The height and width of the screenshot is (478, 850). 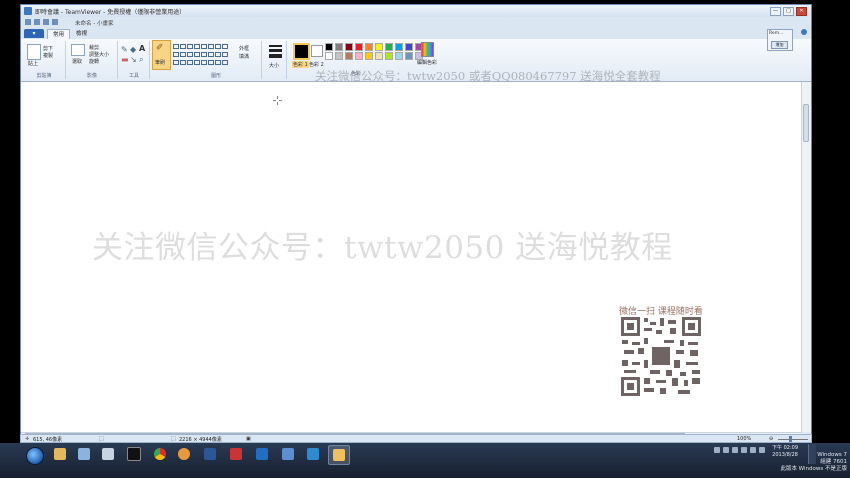 I want to click on color-2-swatch, so click(x=317, y=51).